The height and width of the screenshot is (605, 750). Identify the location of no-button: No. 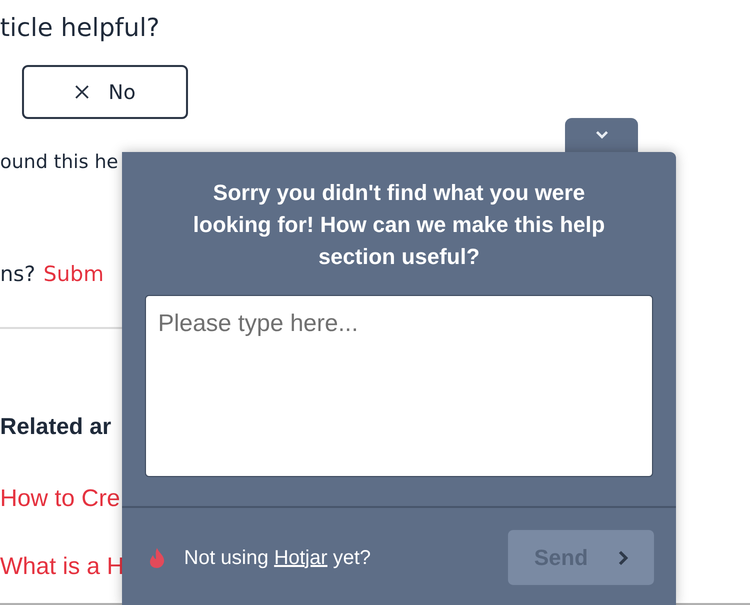
(105, 92).